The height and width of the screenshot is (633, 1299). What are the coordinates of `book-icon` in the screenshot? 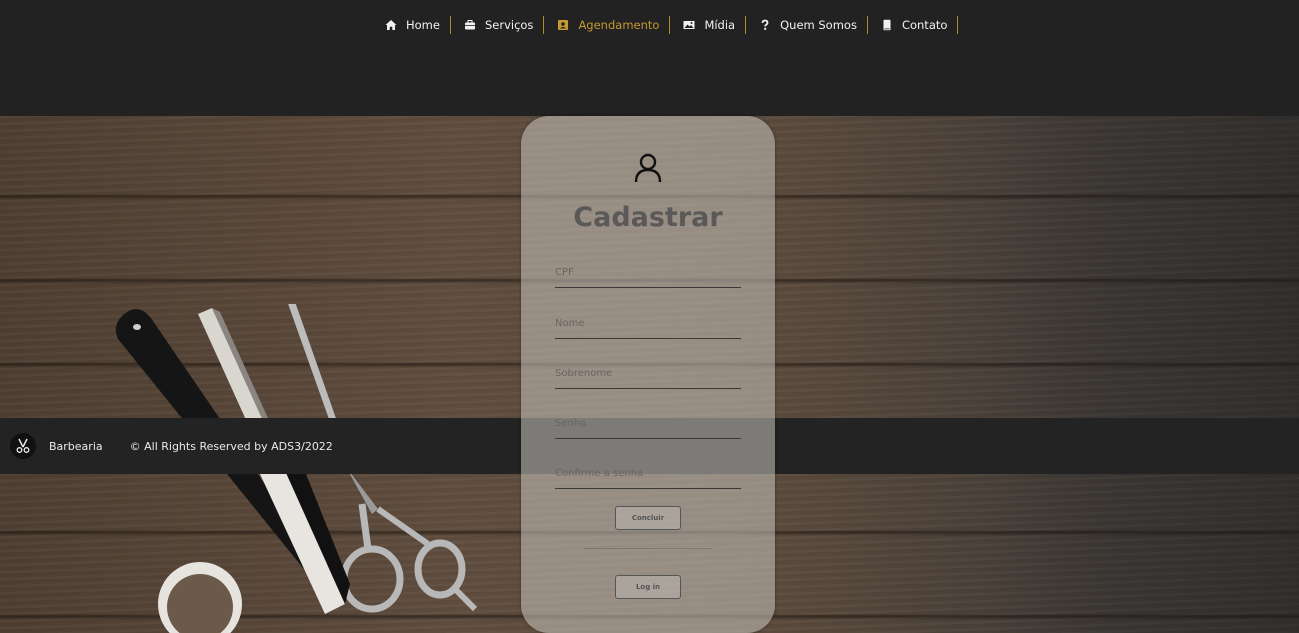 It's located at (887, 25).